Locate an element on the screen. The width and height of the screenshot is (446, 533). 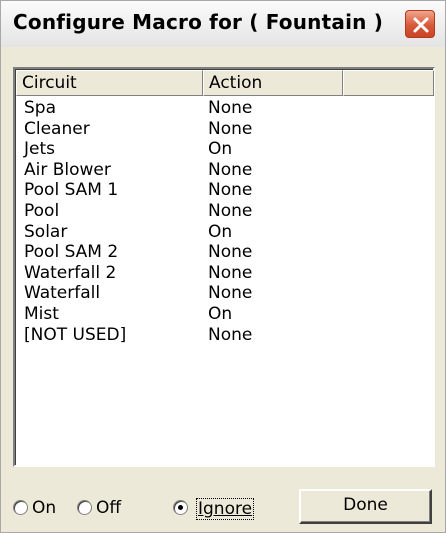
radio-off-circle is located at coordinates (84, 507).